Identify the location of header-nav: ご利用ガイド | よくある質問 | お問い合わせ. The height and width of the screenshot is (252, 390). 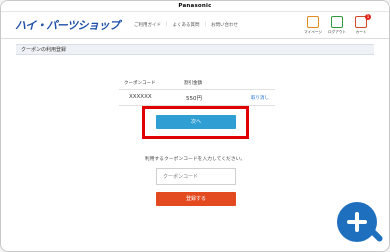
(186, 25).